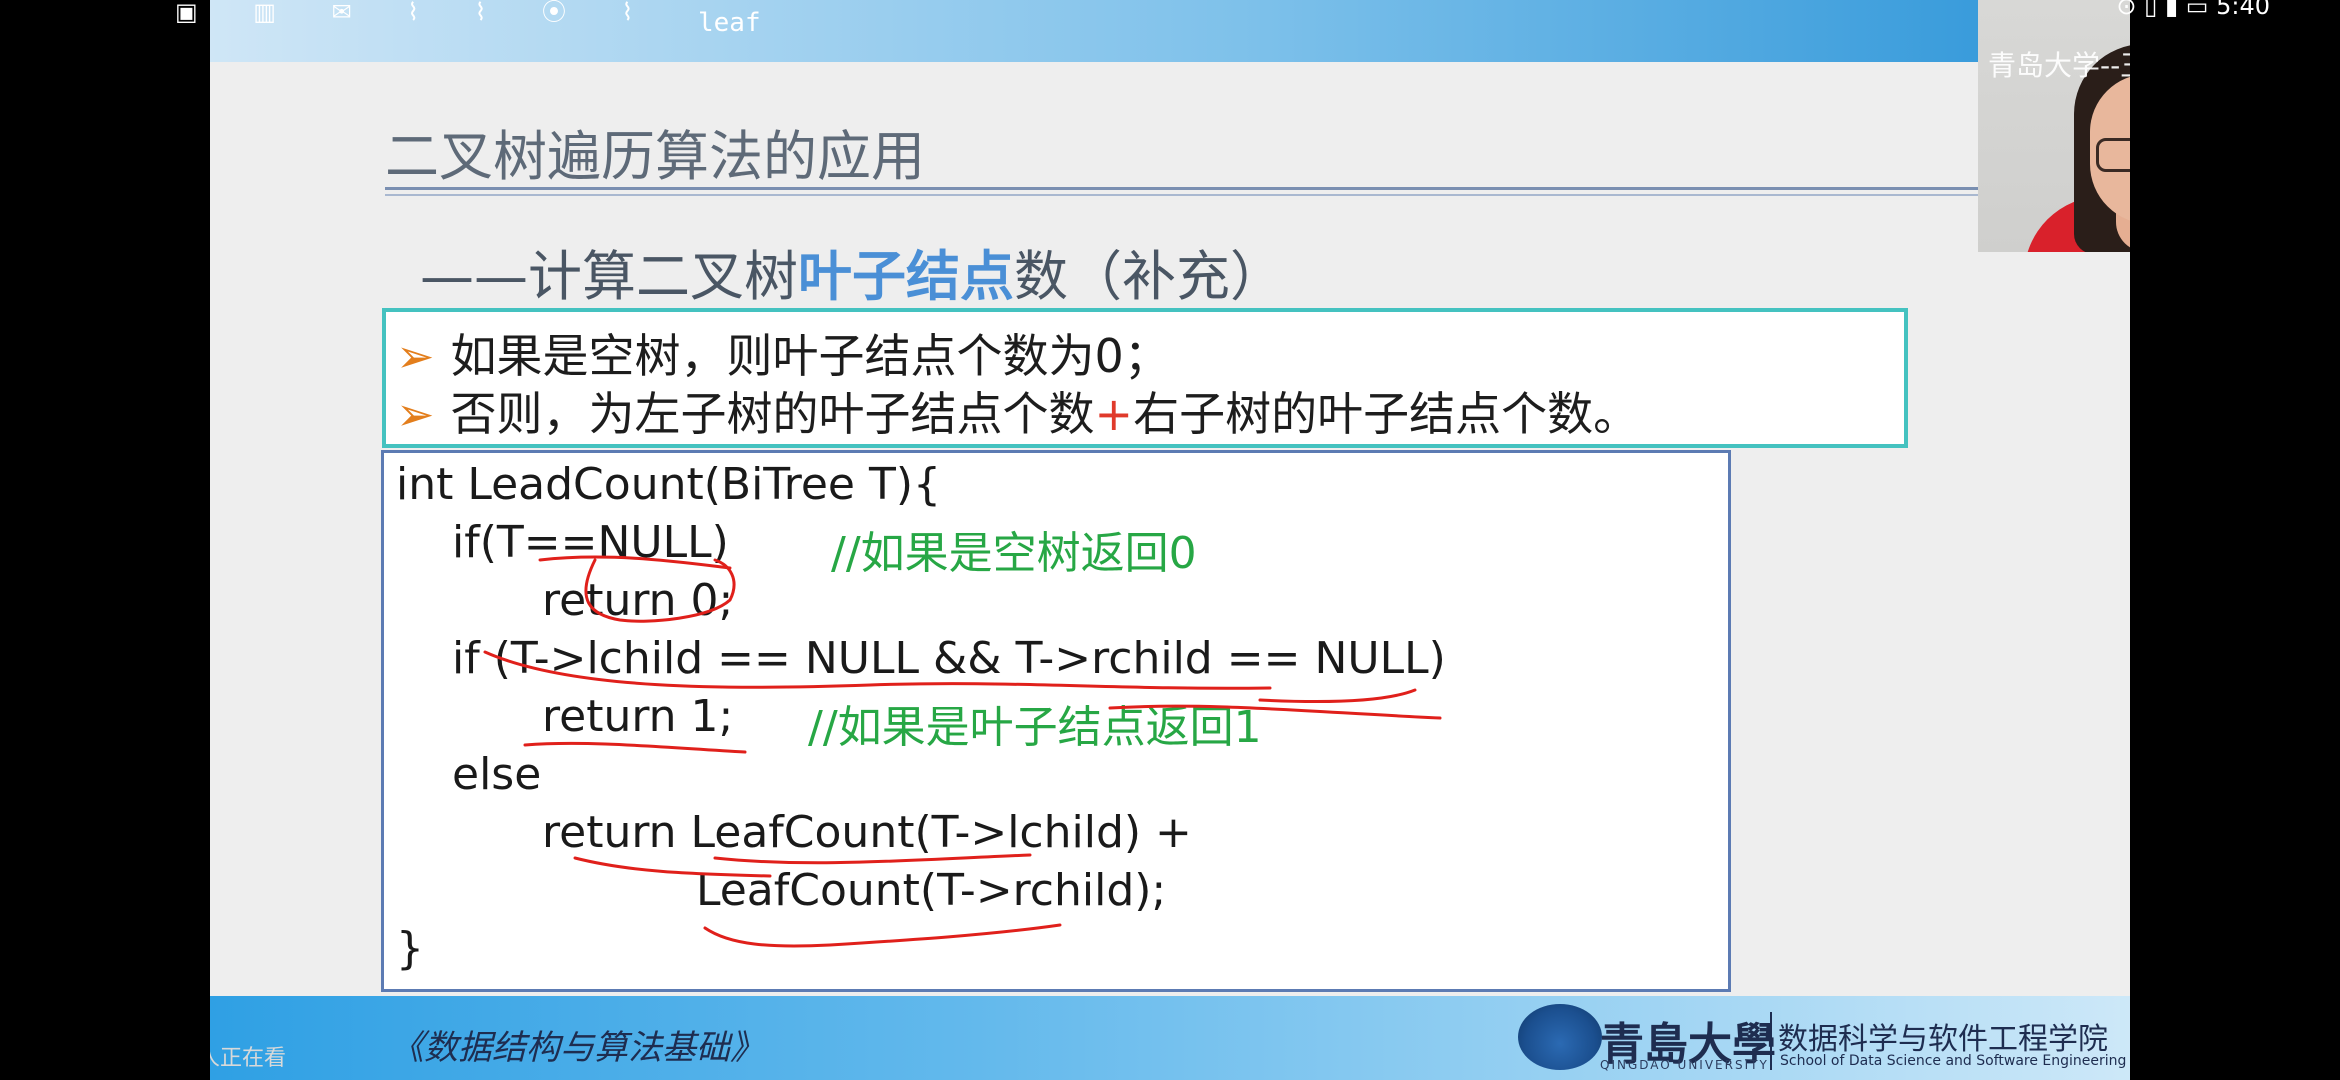 This screenshot has width=2340, height=1080. I want to click on code-line: int LeadCount(BiTree T){, so click(668, 484).